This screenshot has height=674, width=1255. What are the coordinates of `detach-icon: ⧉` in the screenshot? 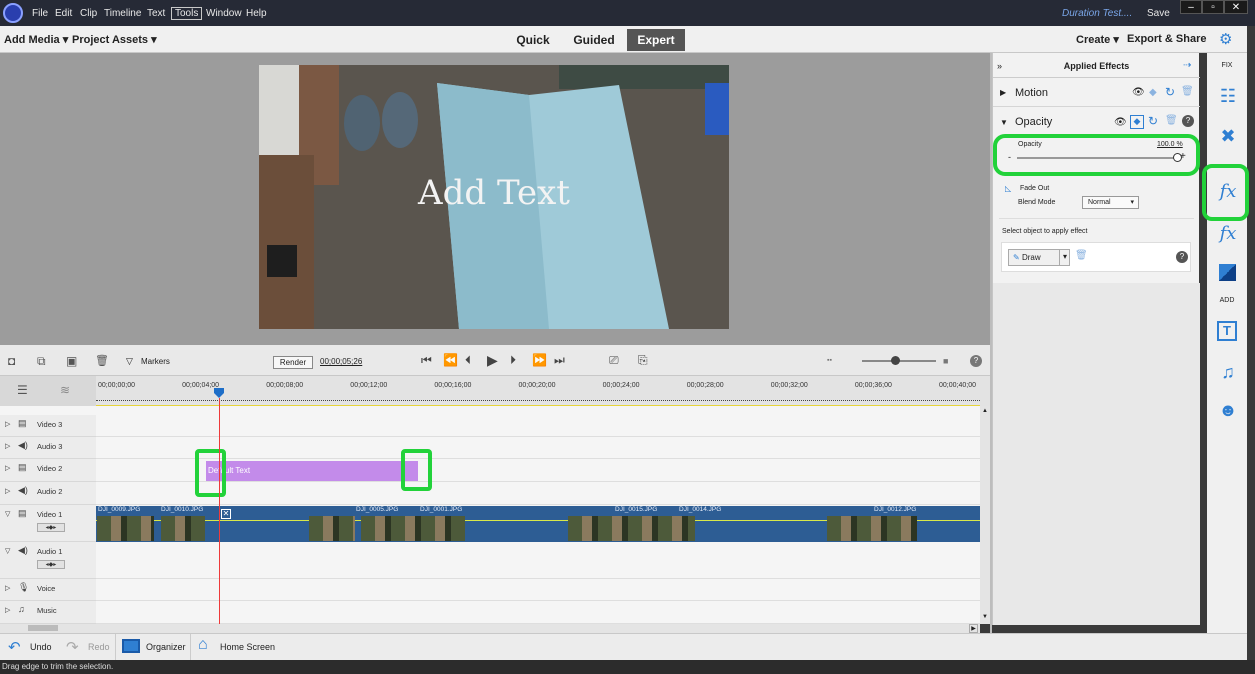 It's located at (41, 361).